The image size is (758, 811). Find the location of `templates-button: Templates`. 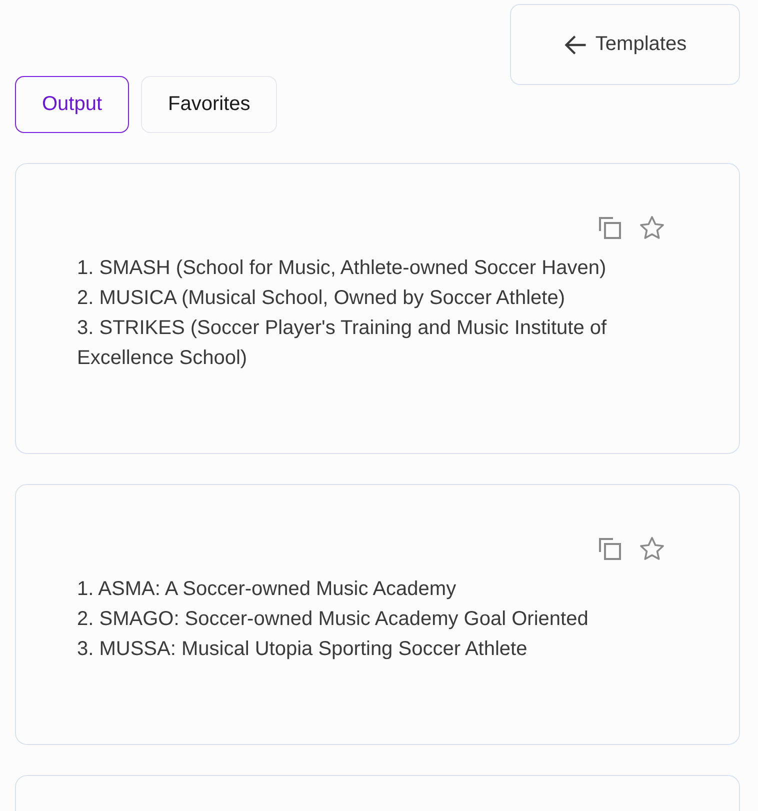

templates-button: Templates is located at coordinates (625, 44).